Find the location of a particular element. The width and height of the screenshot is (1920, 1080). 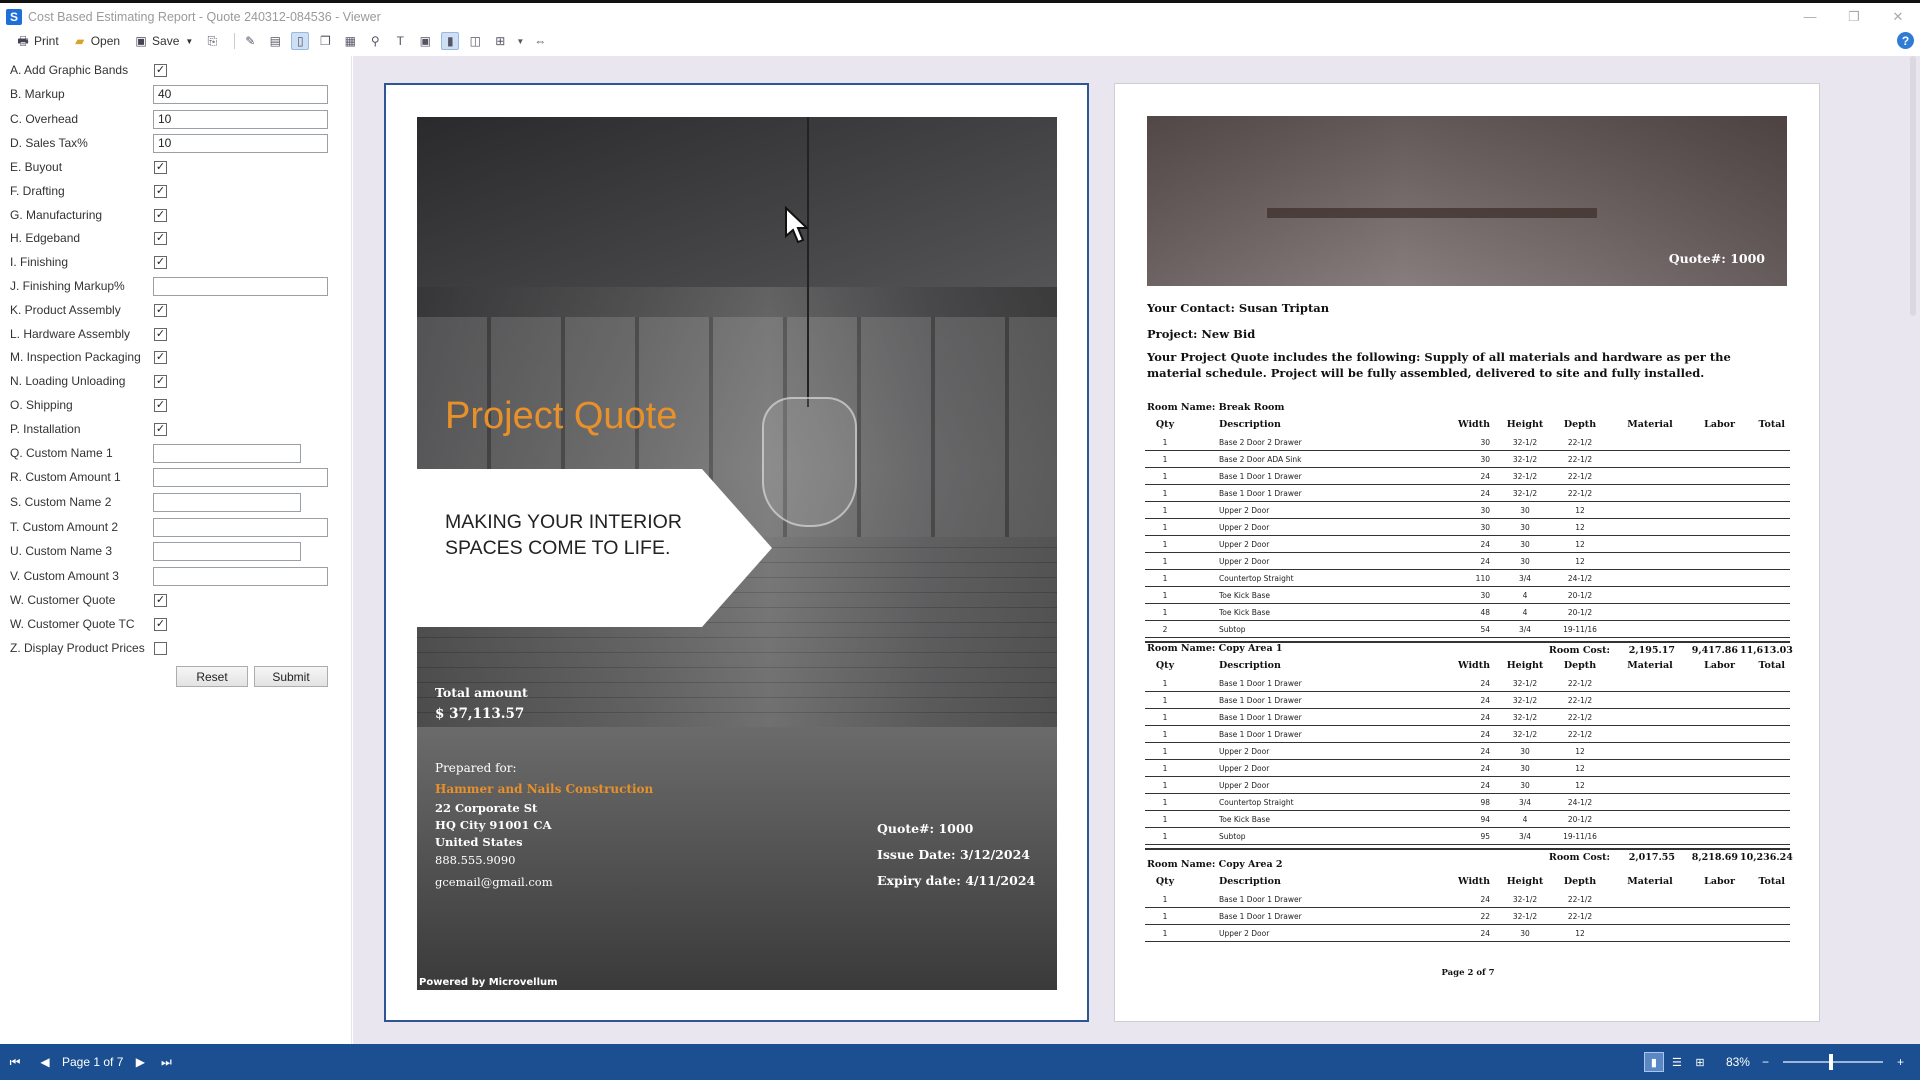

table-cell: 19-11/16 is located at coordinates (1580, 836).